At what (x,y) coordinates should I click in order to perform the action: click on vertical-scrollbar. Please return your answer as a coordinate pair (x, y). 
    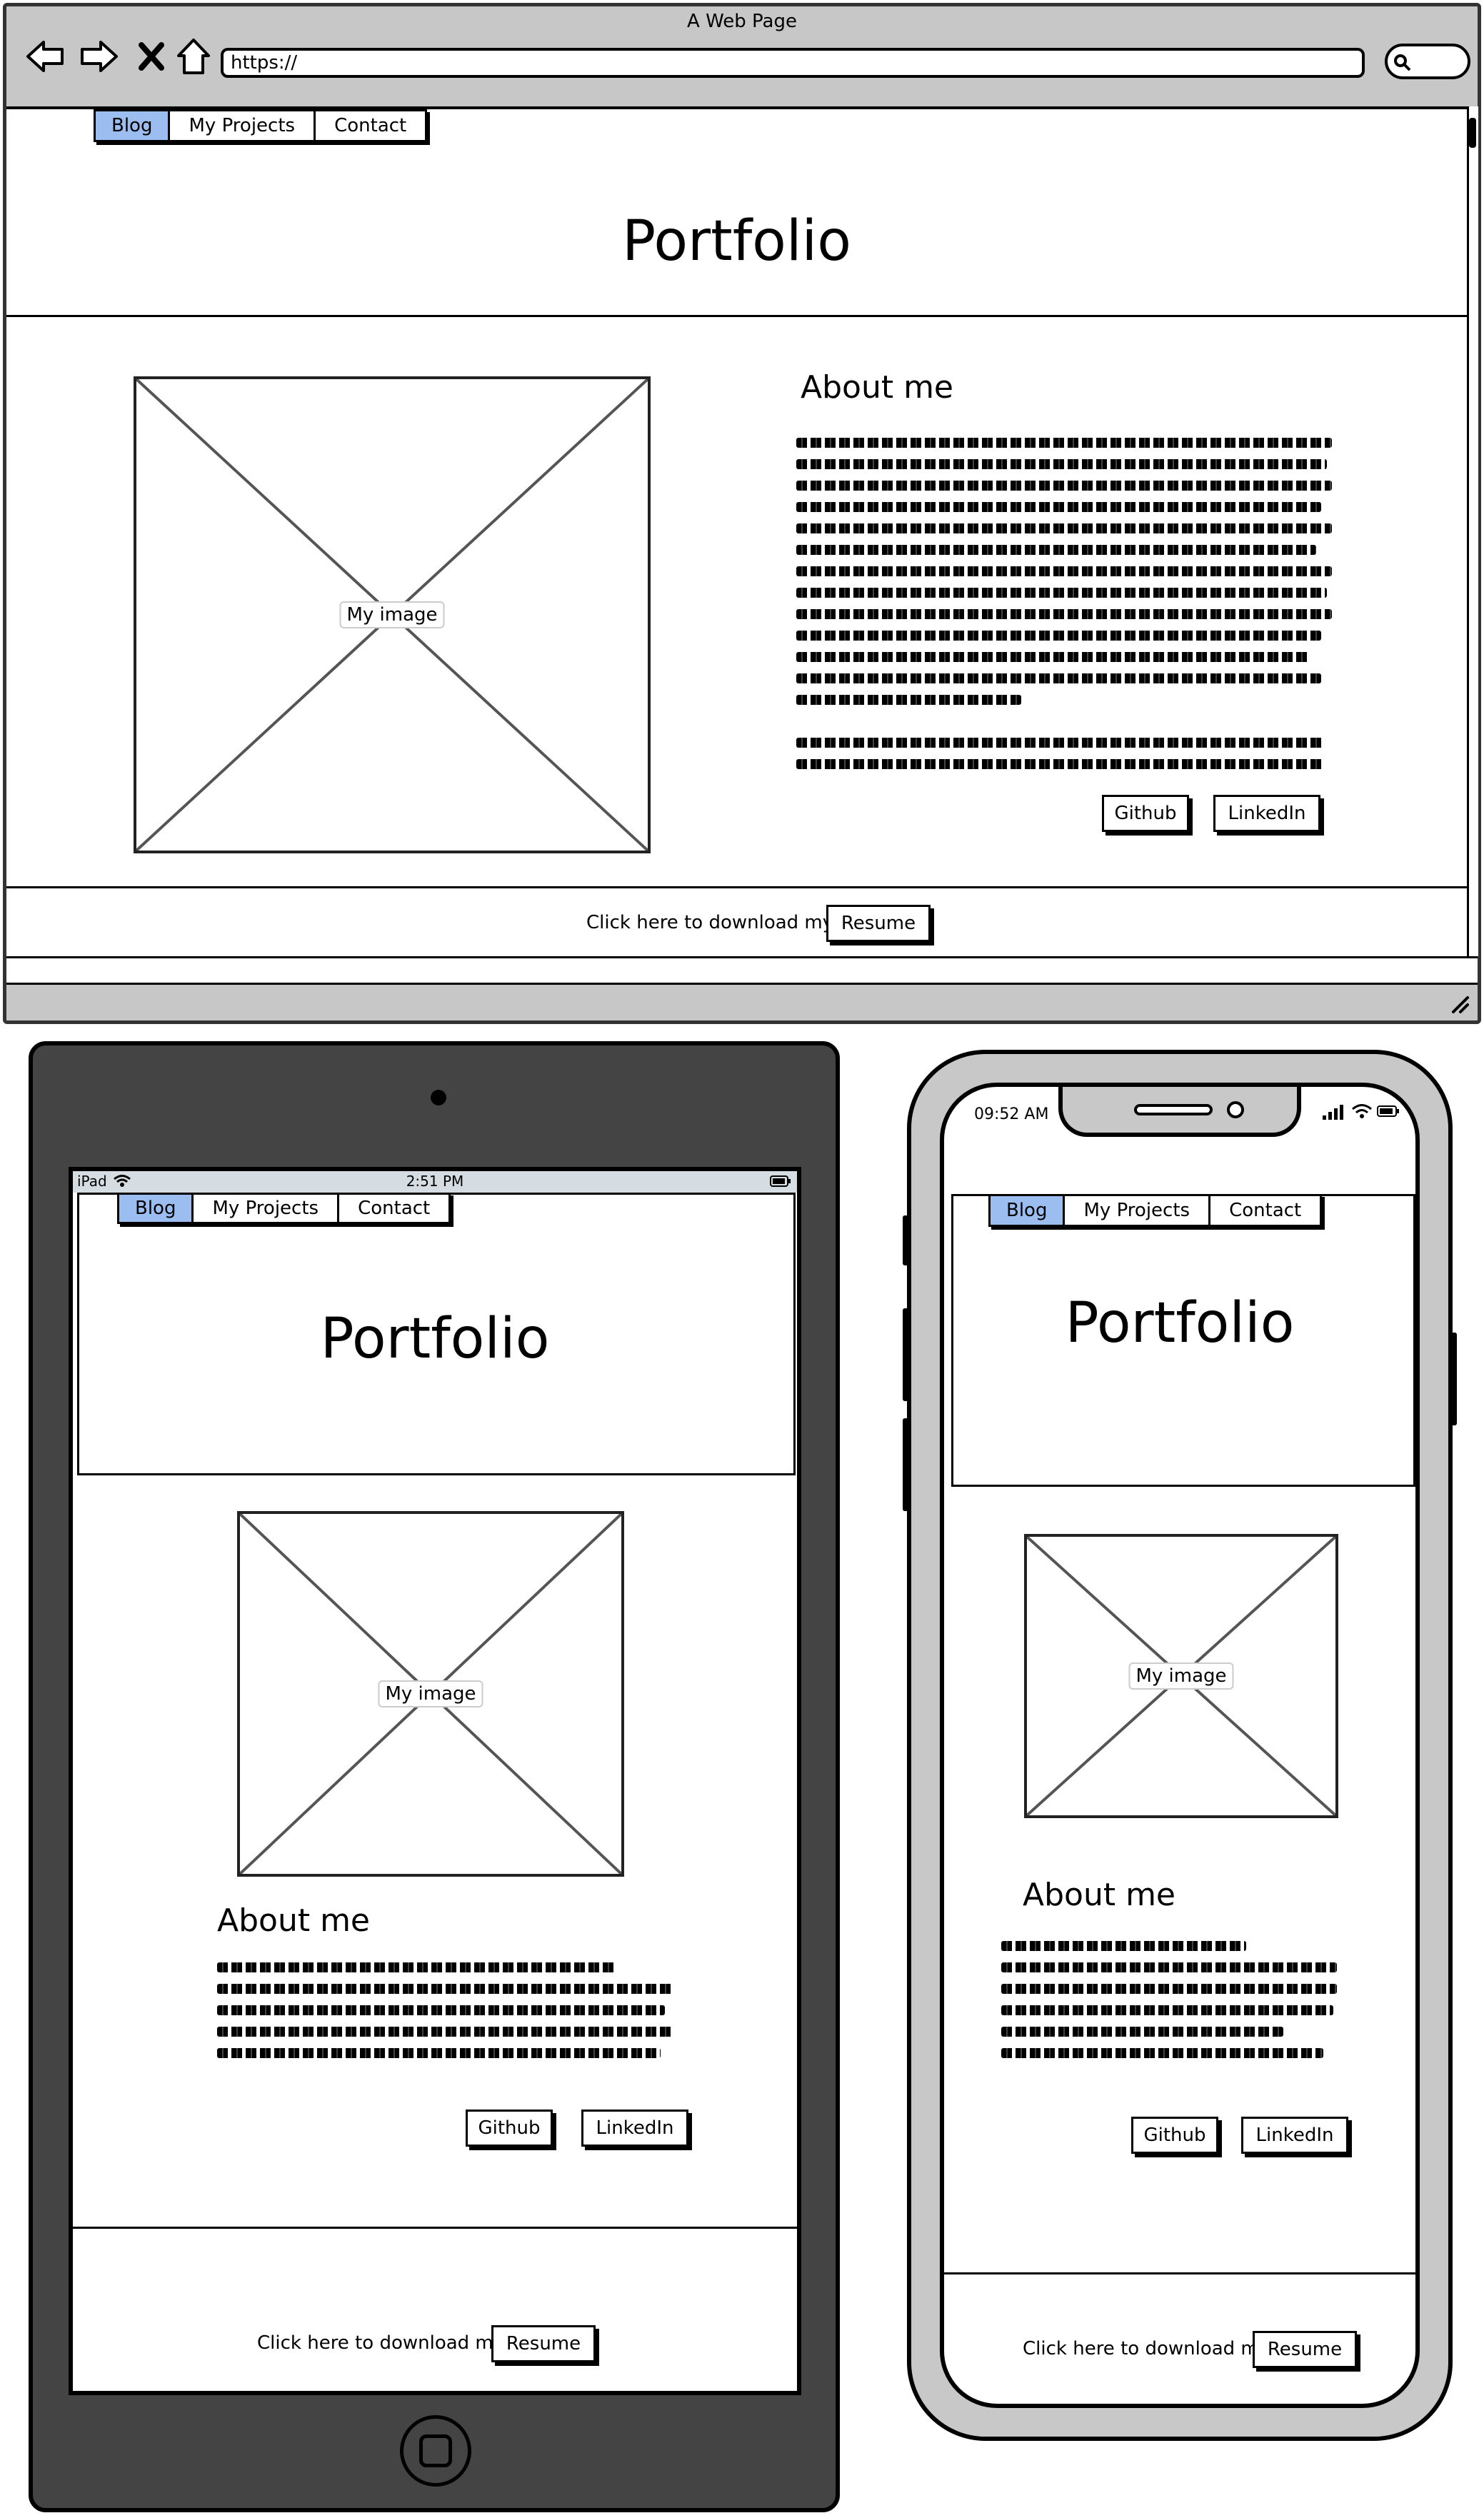
    Looking at the image, I should click on (1472, 531).